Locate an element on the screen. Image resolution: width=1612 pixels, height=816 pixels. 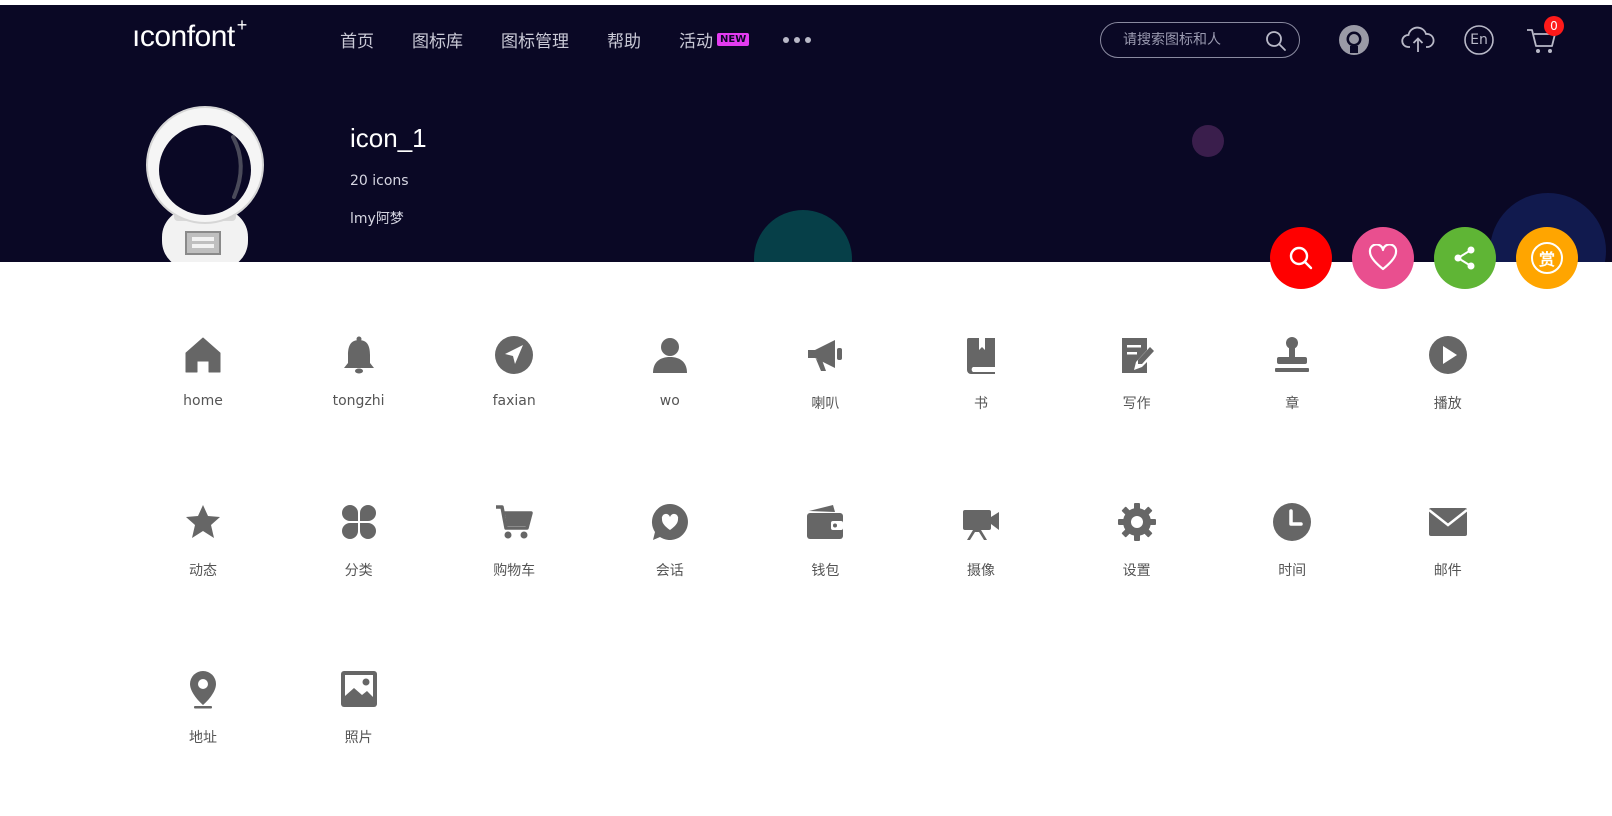
icon-item-stamp: 章 is located at coordinates (1292, 385).